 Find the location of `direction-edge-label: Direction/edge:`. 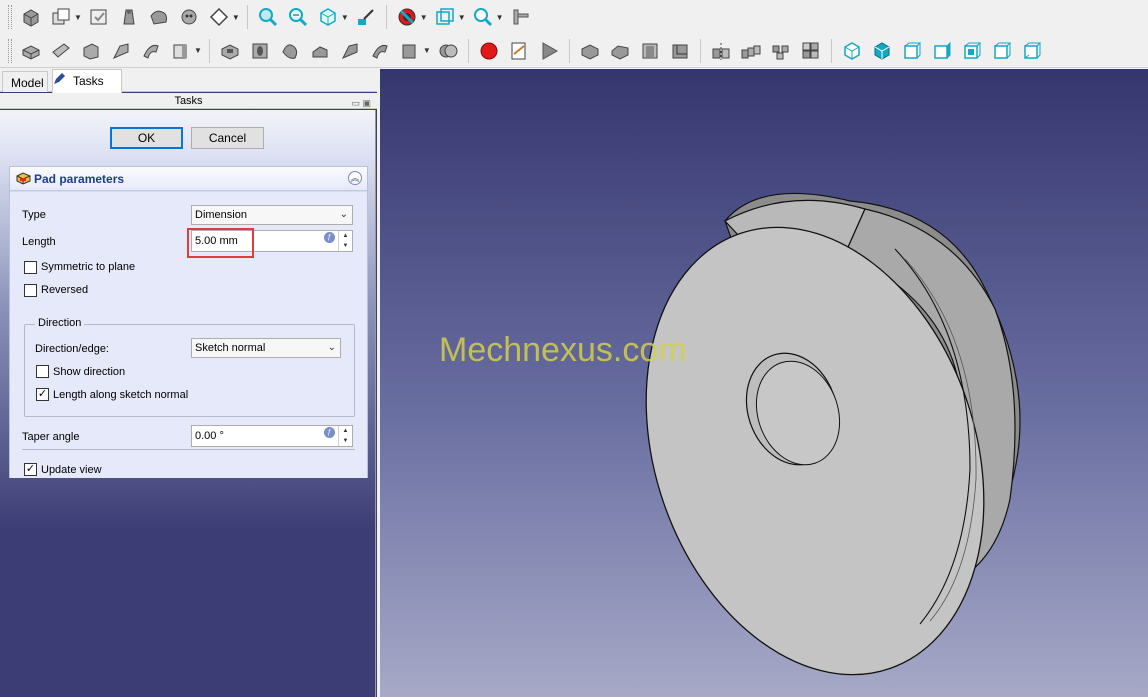

direction-edge-label: Direction/edge: is located at coordinates (72, 349).